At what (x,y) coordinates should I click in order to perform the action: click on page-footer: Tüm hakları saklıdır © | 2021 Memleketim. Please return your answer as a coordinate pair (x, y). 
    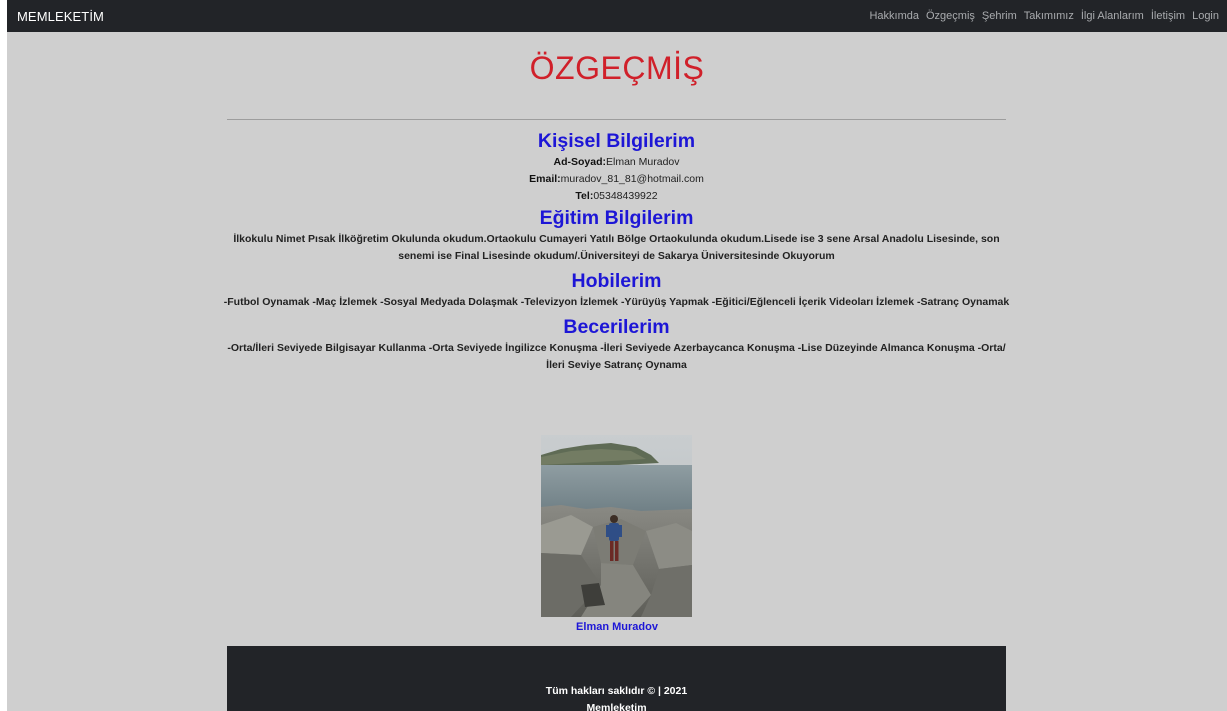
    Looking at the image, I should click on (616, 678).